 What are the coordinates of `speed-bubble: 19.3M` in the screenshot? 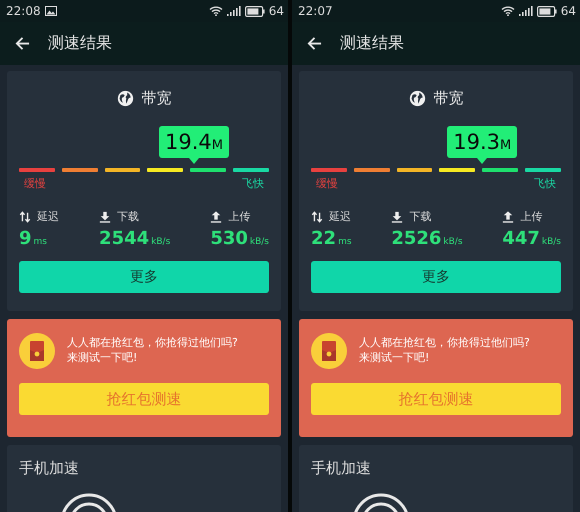 It's located at (482, 142).